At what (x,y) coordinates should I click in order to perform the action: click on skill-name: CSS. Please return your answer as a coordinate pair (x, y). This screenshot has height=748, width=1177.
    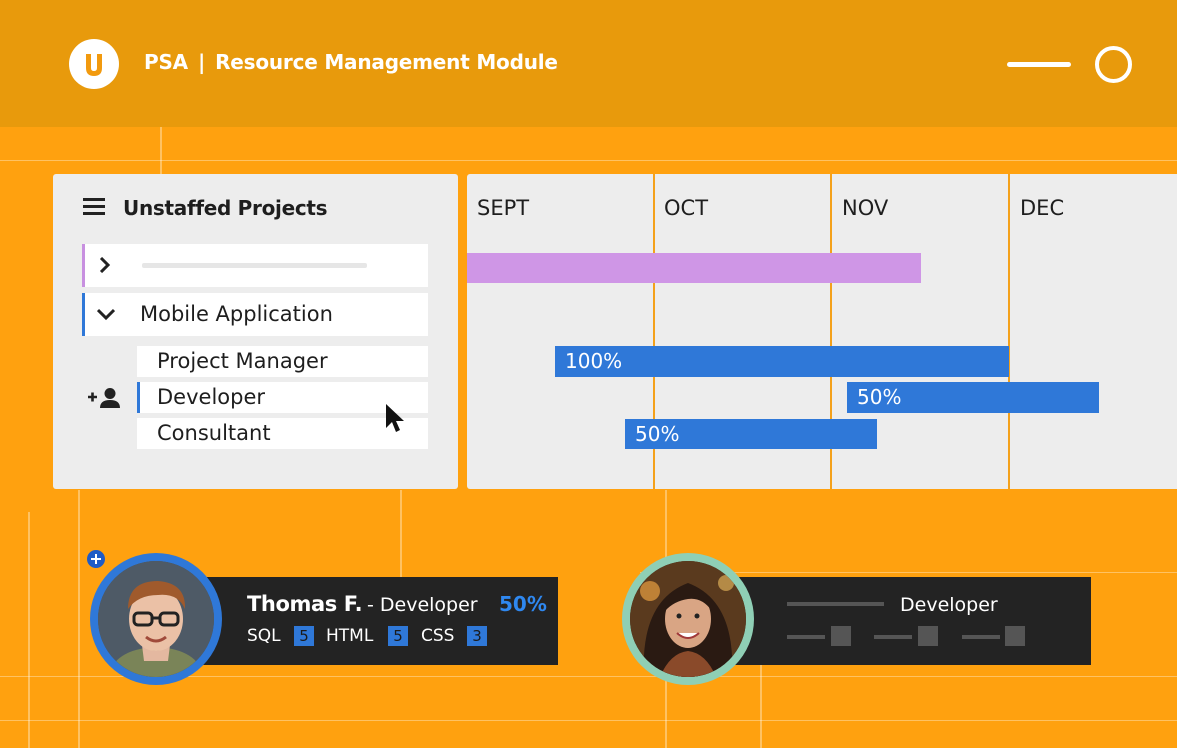
    Looking at the image, I should click on (438, 636).